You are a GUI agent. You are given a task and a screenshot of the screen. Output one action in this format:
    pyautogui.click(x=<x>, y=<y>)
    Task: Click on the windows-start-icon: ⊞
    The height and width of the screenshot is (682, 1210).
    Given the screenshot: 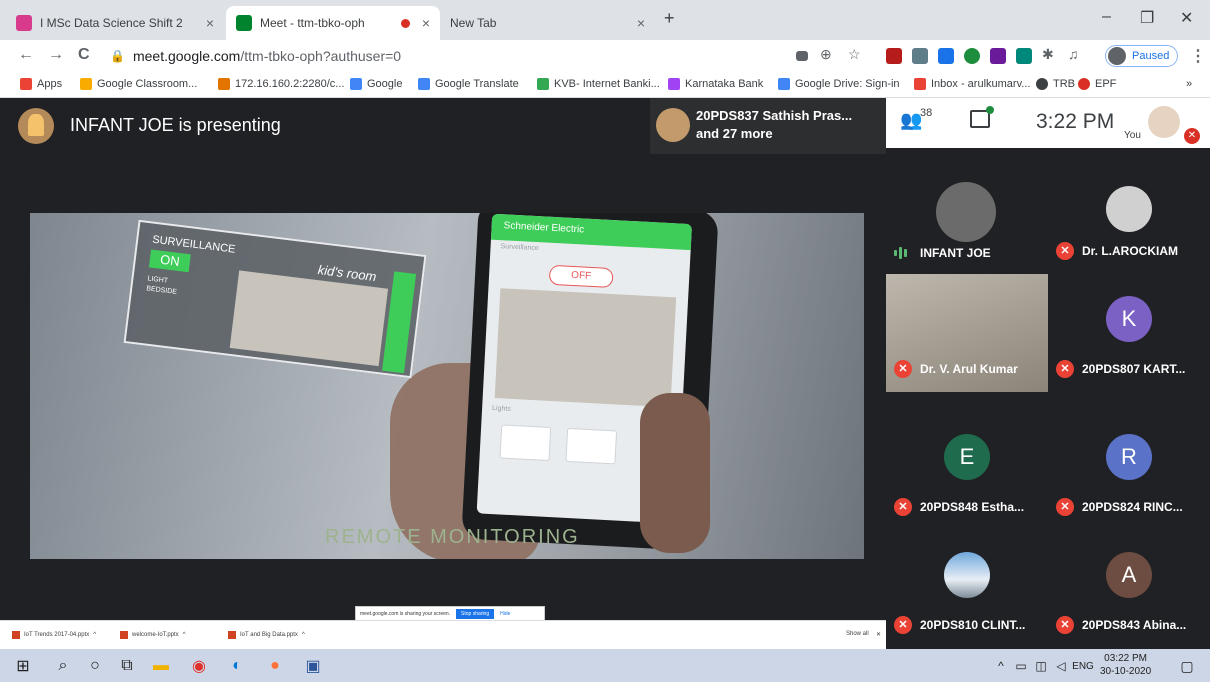 What is the action you would take?
    pyautogui.click(x=23, y=666)
    